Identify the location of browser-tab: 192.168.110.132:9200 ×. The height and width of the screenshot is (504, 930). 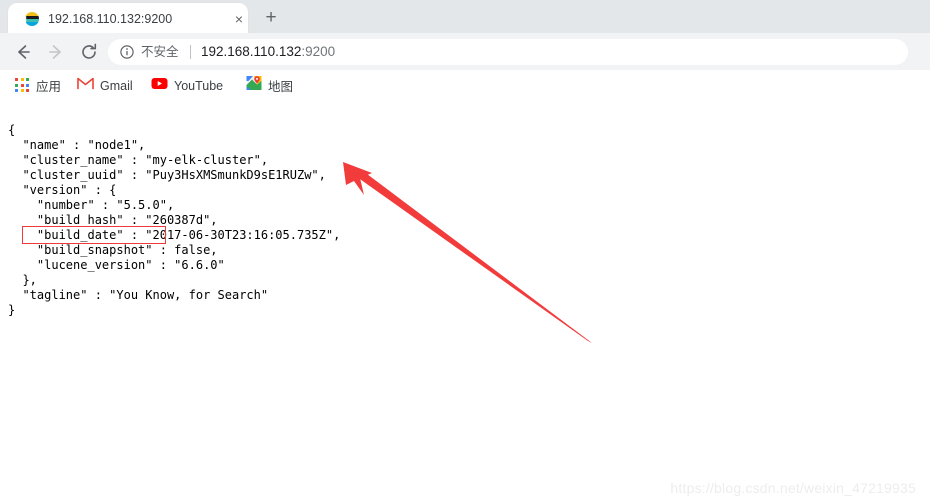
(128, 18).